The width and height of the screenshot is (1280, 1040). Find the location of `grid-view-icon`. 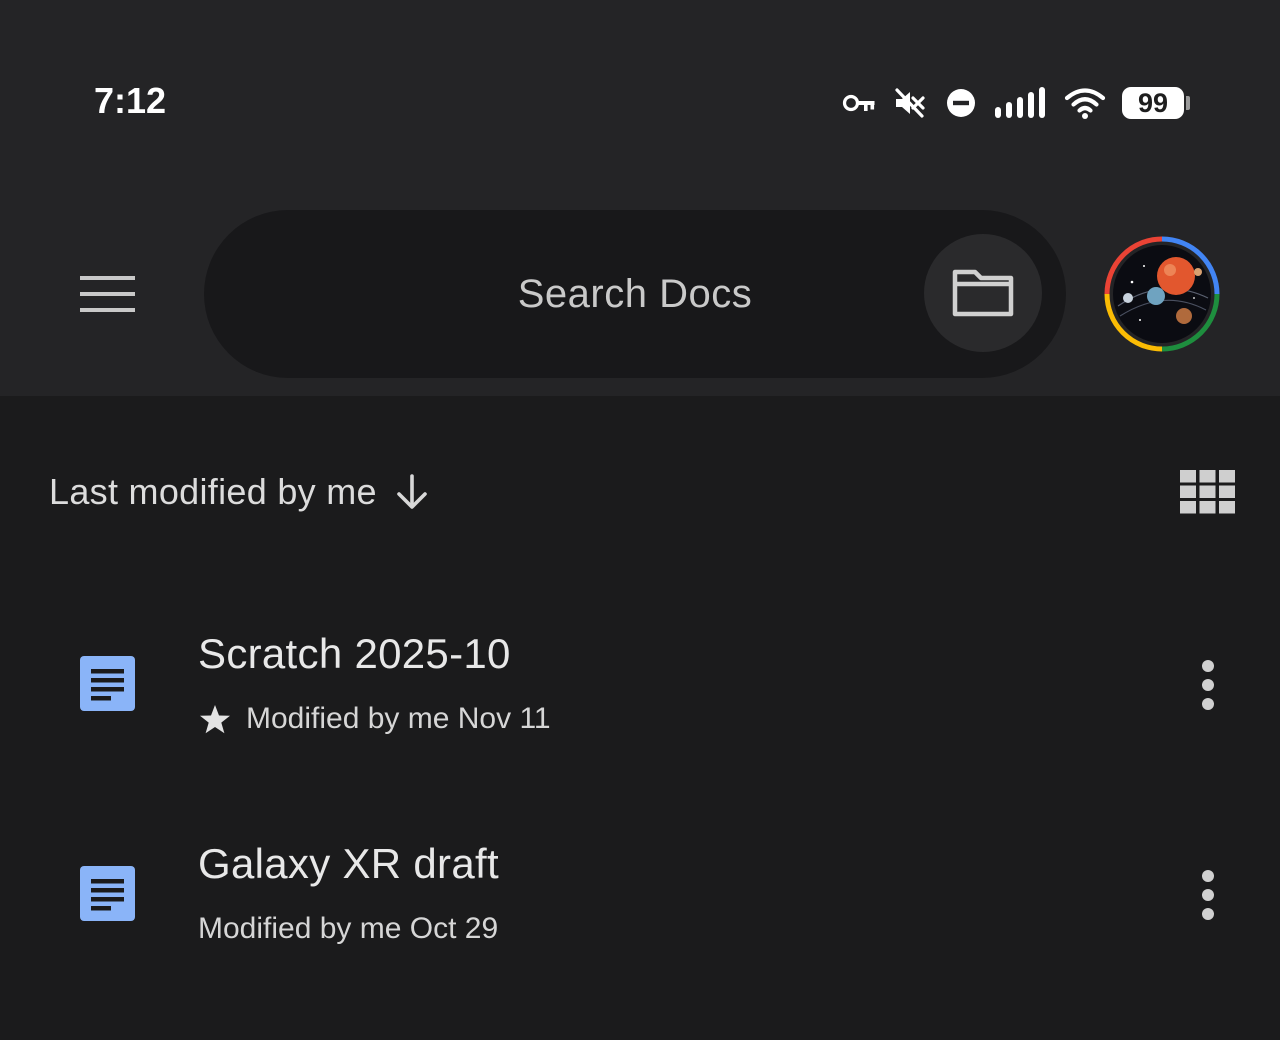

grid-view-icon is located at coordinates (1207, 492).